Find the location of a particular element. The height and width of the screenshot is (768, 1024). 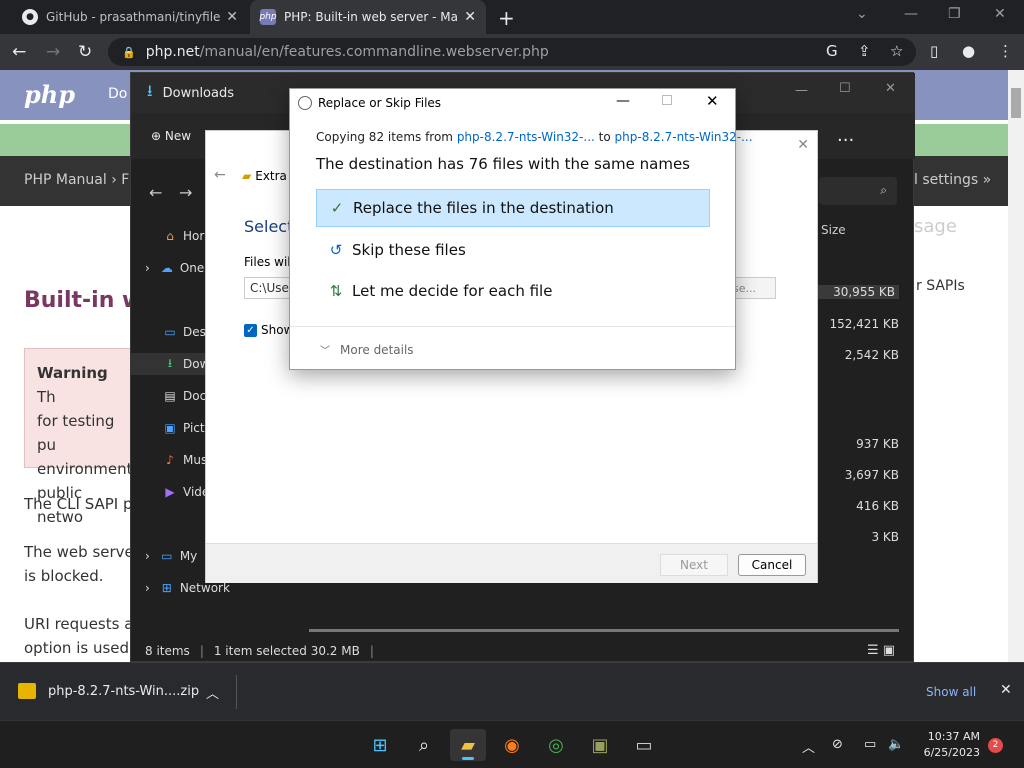

system-clock: 10:37 AM 6/25/2023 is located at coordinates (947, 745).